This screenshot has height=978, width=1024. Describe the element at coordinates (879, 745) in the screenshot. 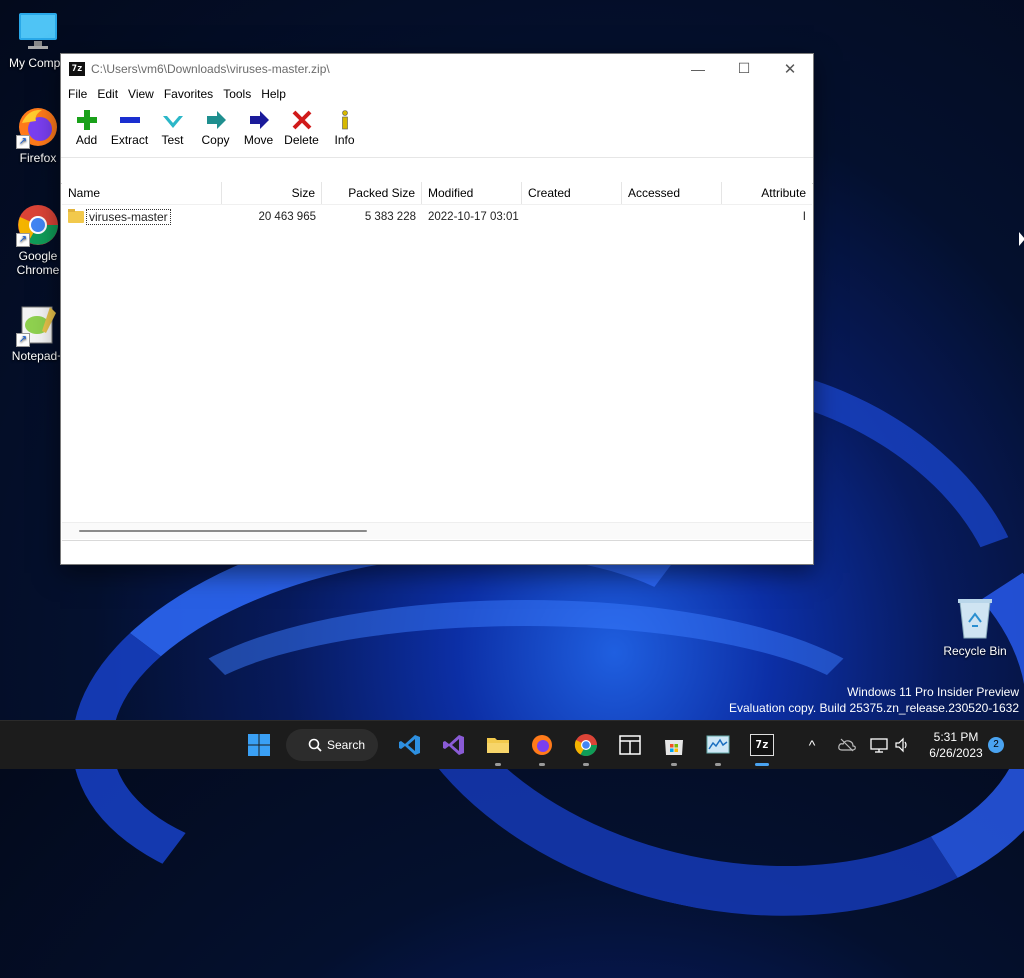

I see `network-icon` at that location.